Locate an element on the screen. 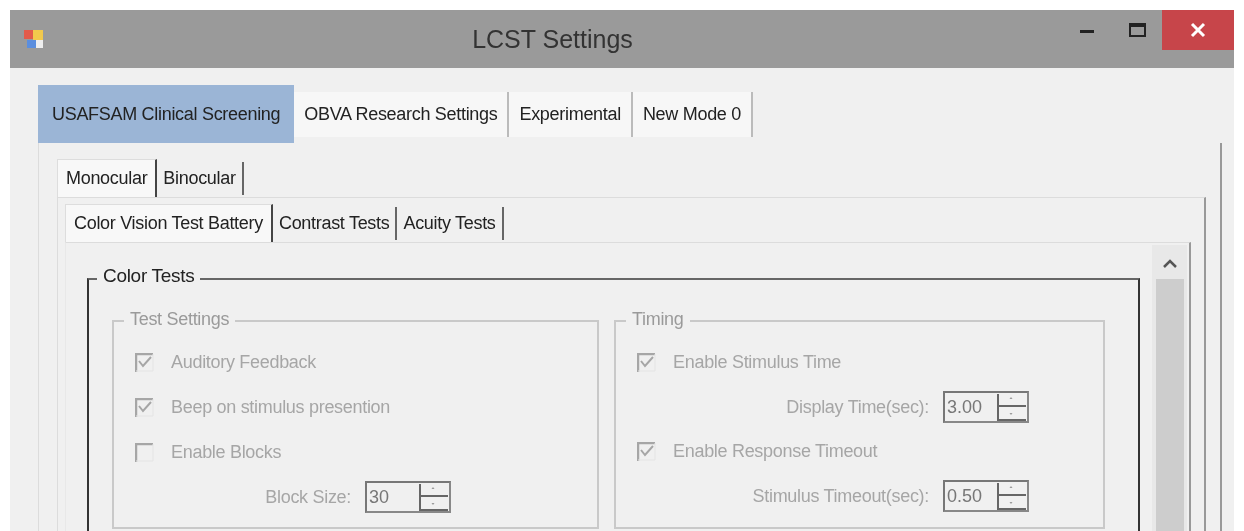  checkbox-label: Auditory Feedback is located at coordinates (243, 362).